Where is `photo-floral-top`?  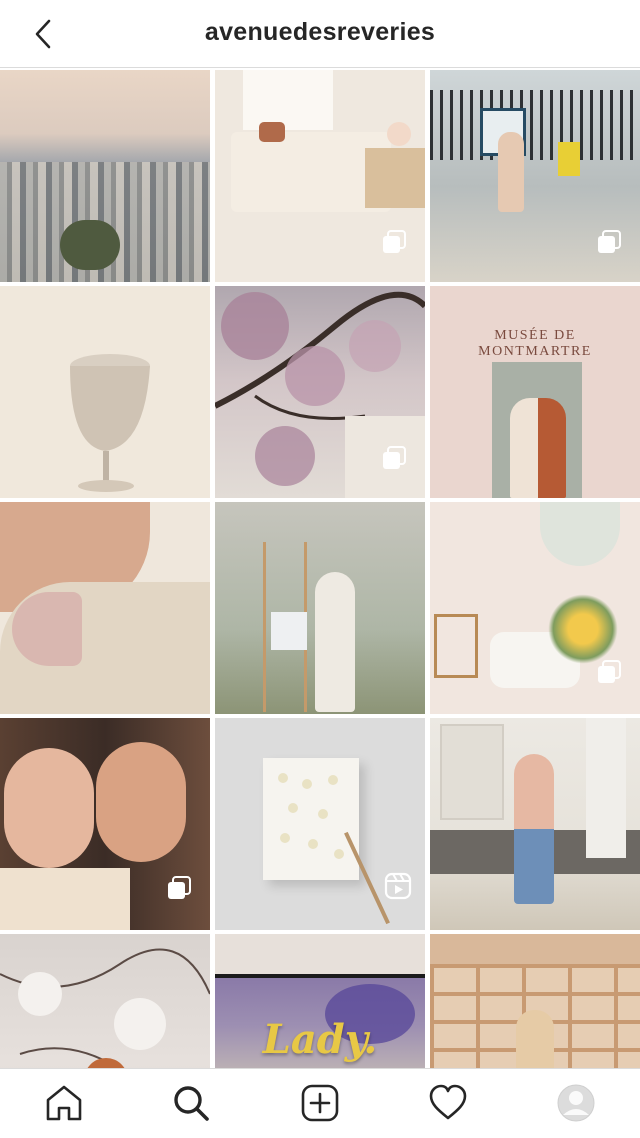
photo-floral-top is located at coordinates (47, 629).